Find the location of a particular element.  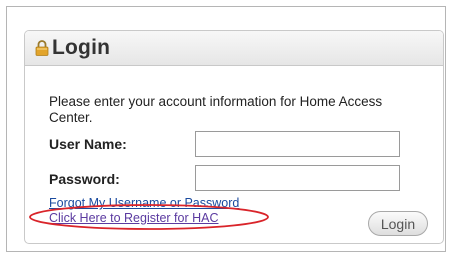

login-button: Login is located at coordinates (398, 223).